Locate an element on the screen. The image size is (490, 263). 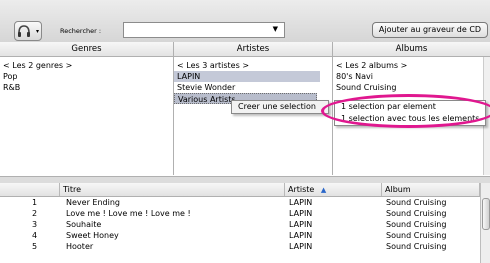
context-menu: Creer une selection is located at coordinates (280, 107).